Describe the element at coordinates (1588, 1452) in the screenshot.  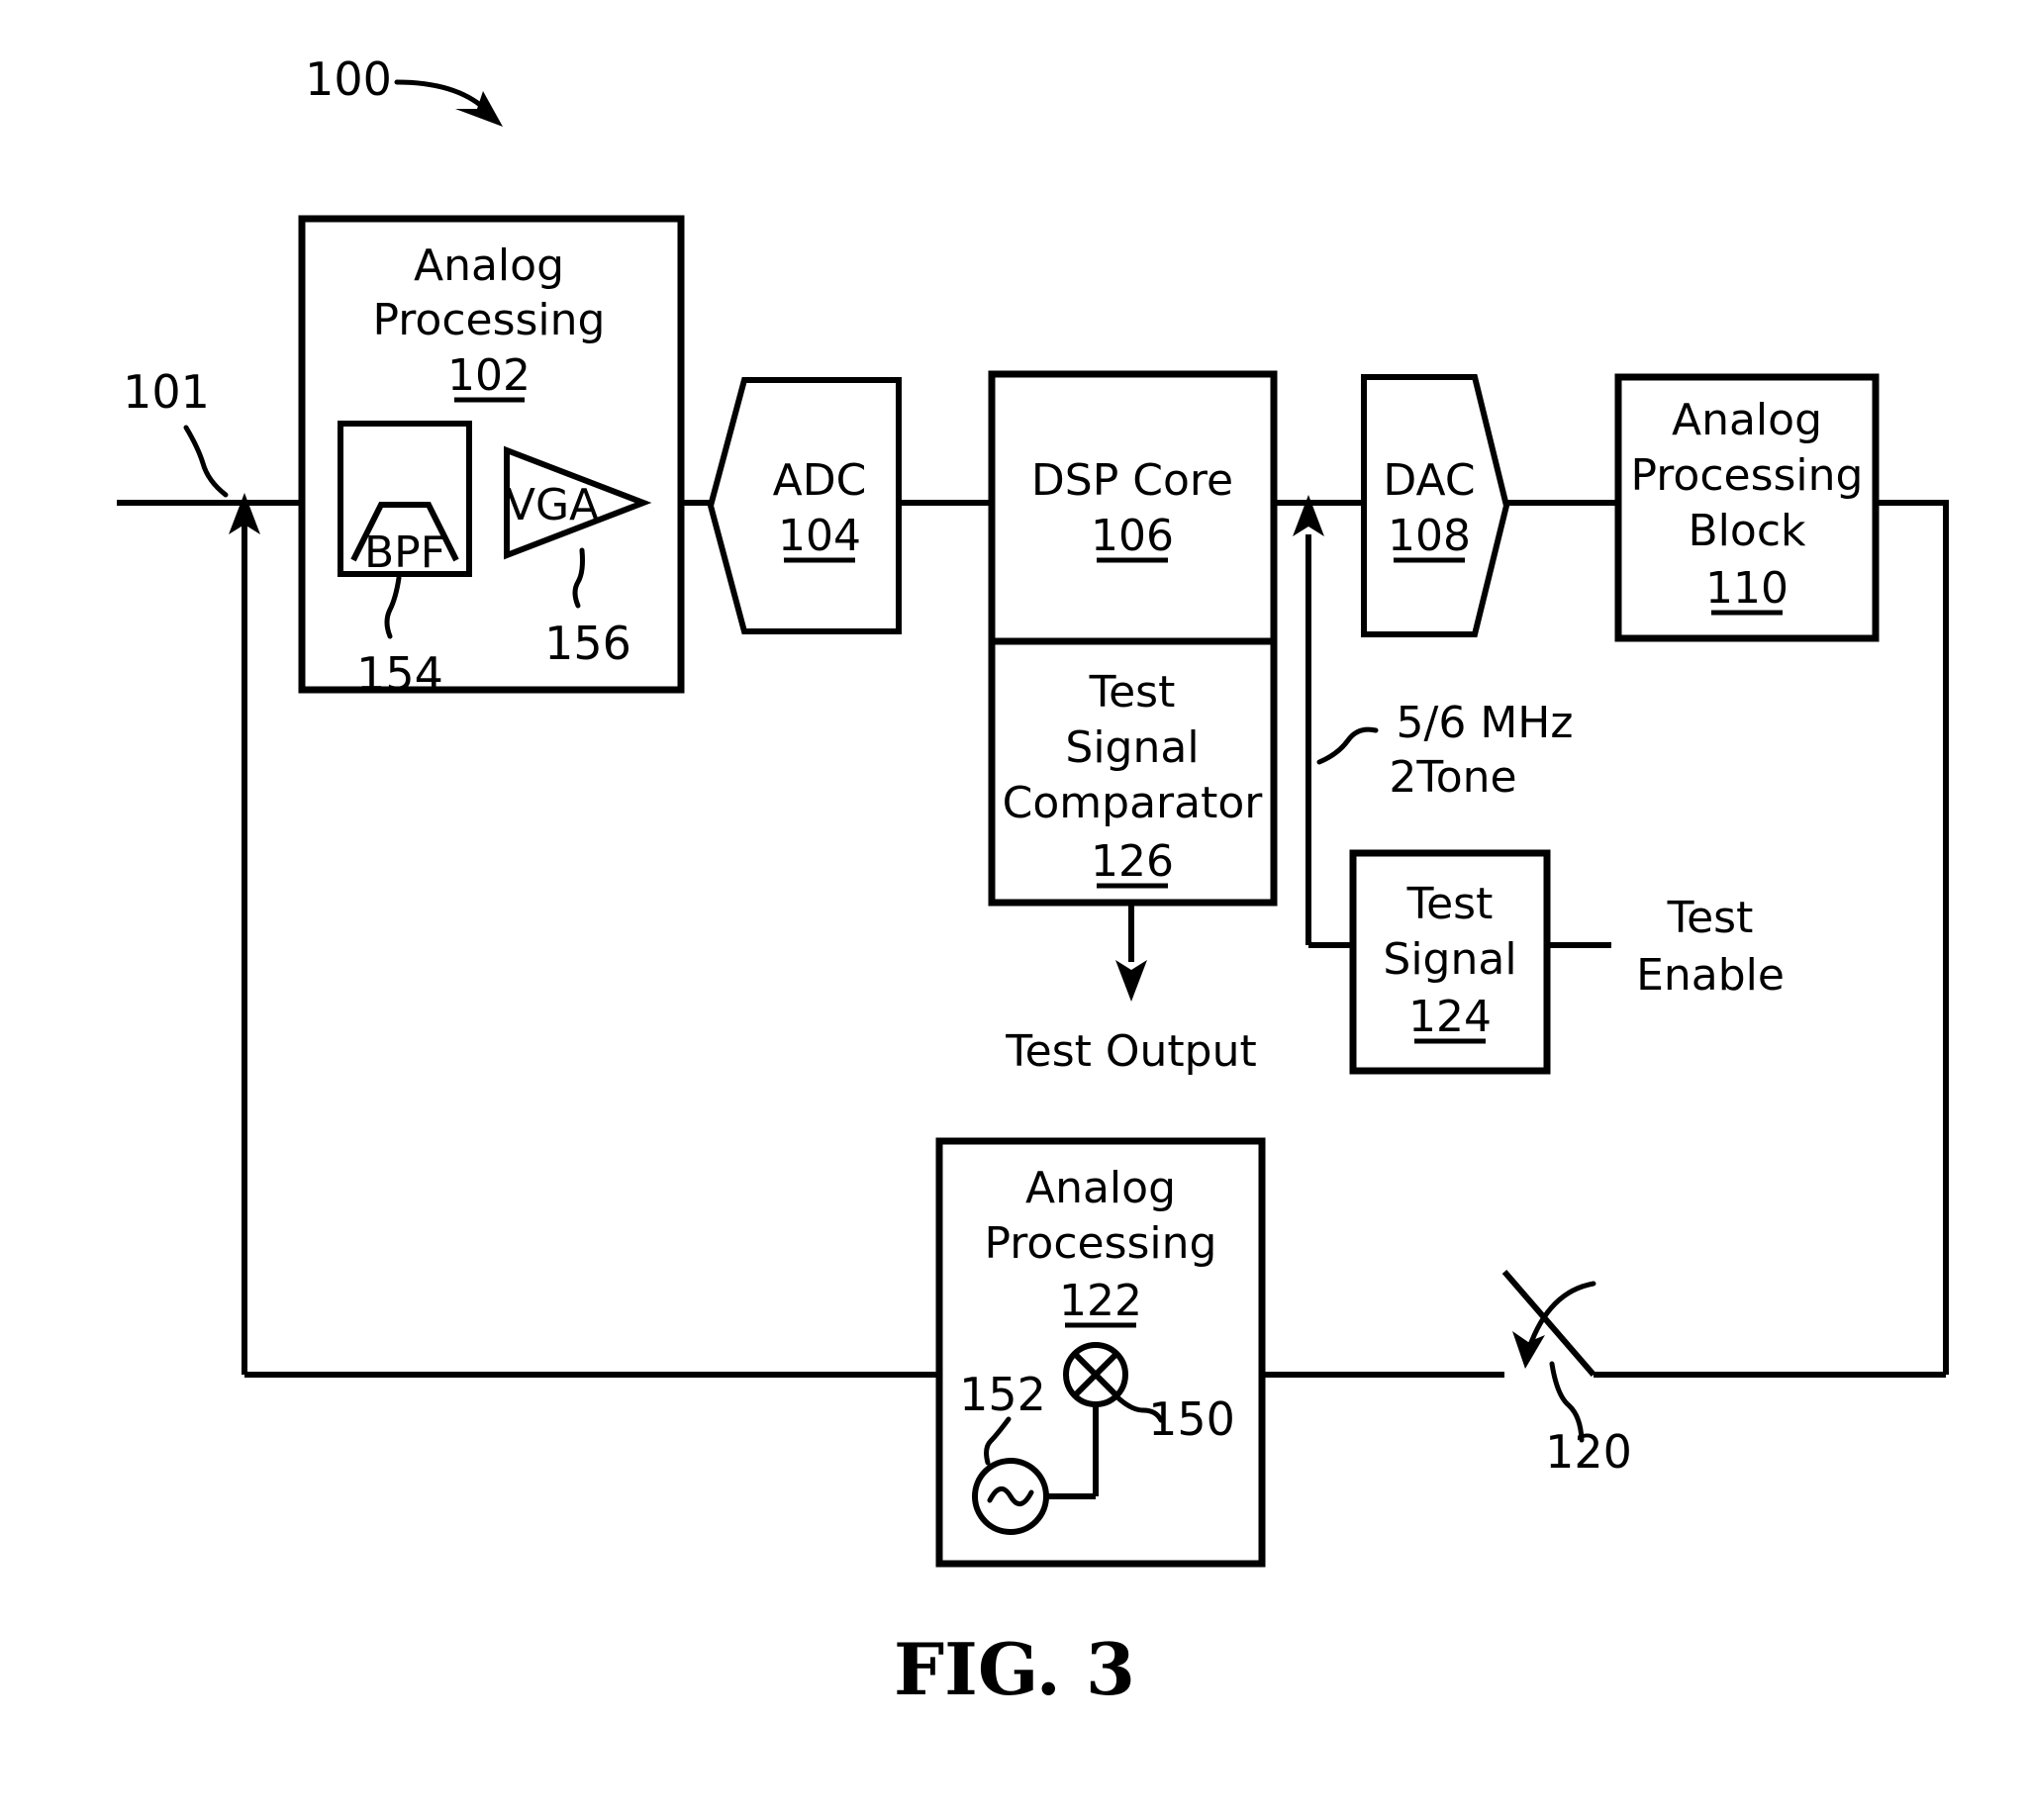
I see `label-switch-ref-120: 120` at that location.